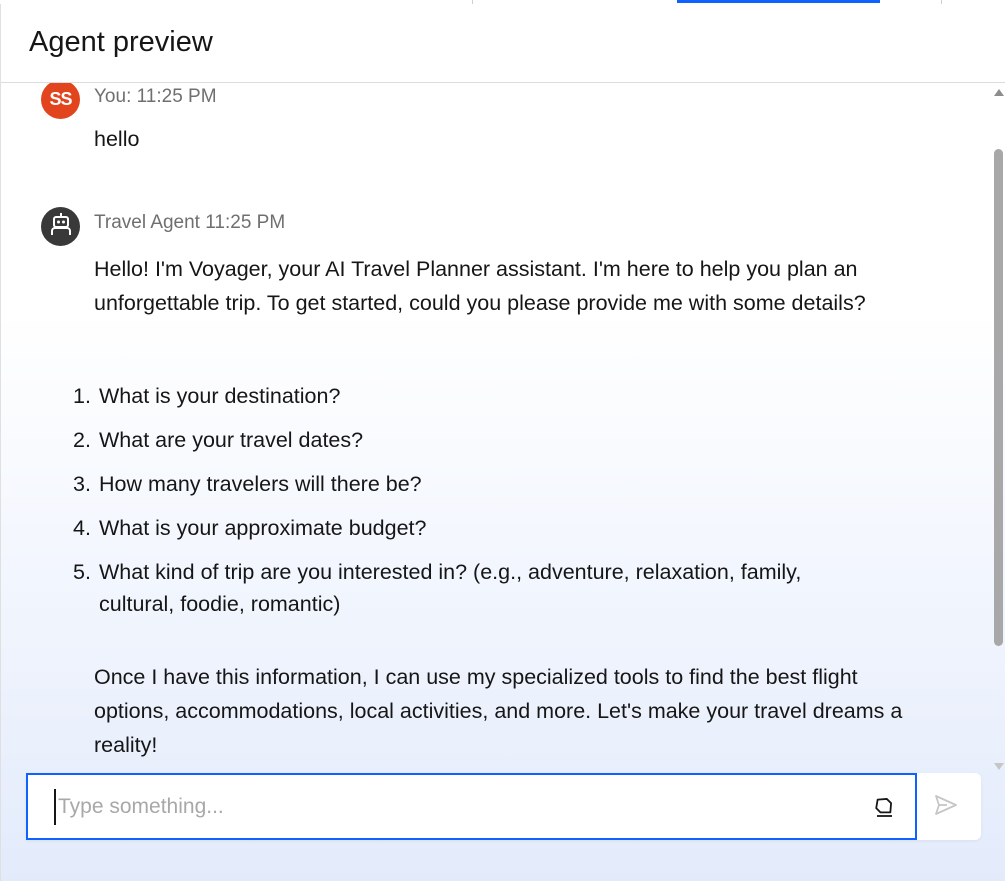  What do you see at coordinates (999, 766) in the screenshot?
I see `scroll-down-arrow-icon` at bounding box center [999, 766].